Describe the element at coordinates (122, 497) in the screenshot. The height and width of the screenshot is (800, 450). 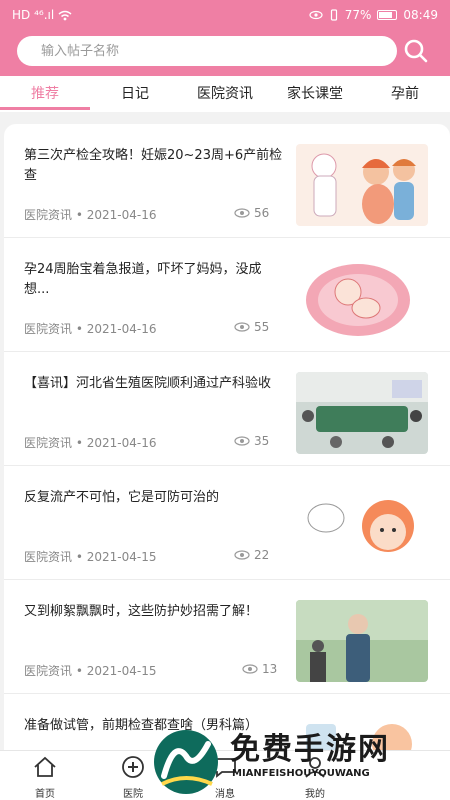
I see `article-title: 反复流产不可怕，它是可防可治的` at that location.